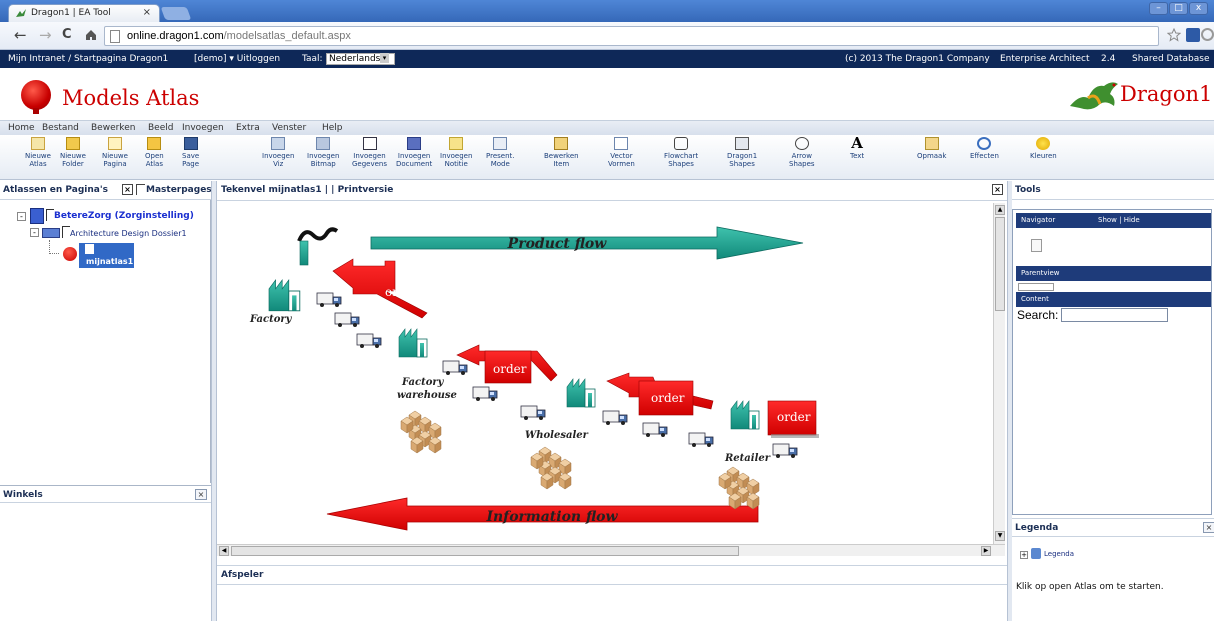  What do you see at coordinates (802, 152) in the screenshot?
I see `arrow-shapes-button: Arrow Shapes` at bounding box center [802, 152].